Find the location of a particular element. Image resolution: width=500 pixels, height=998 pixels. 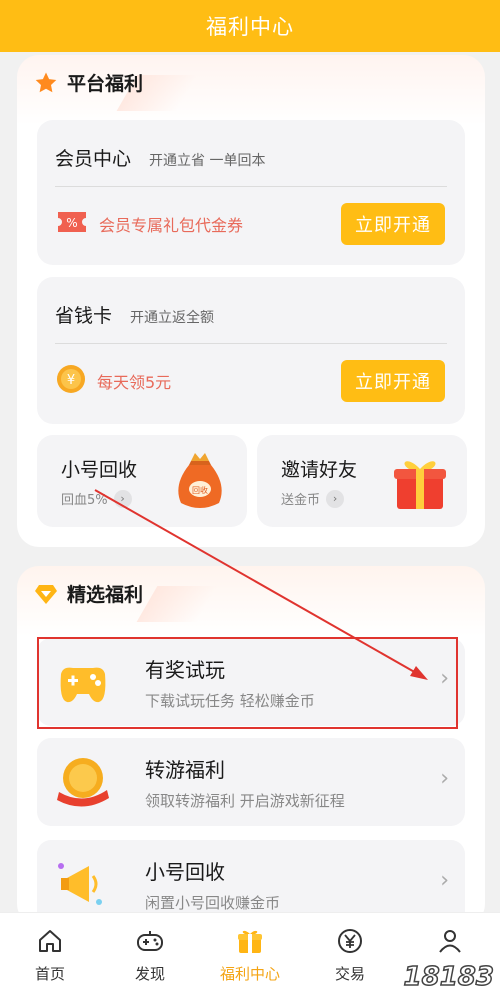

profile-icon is located at coordinates (450, 941).